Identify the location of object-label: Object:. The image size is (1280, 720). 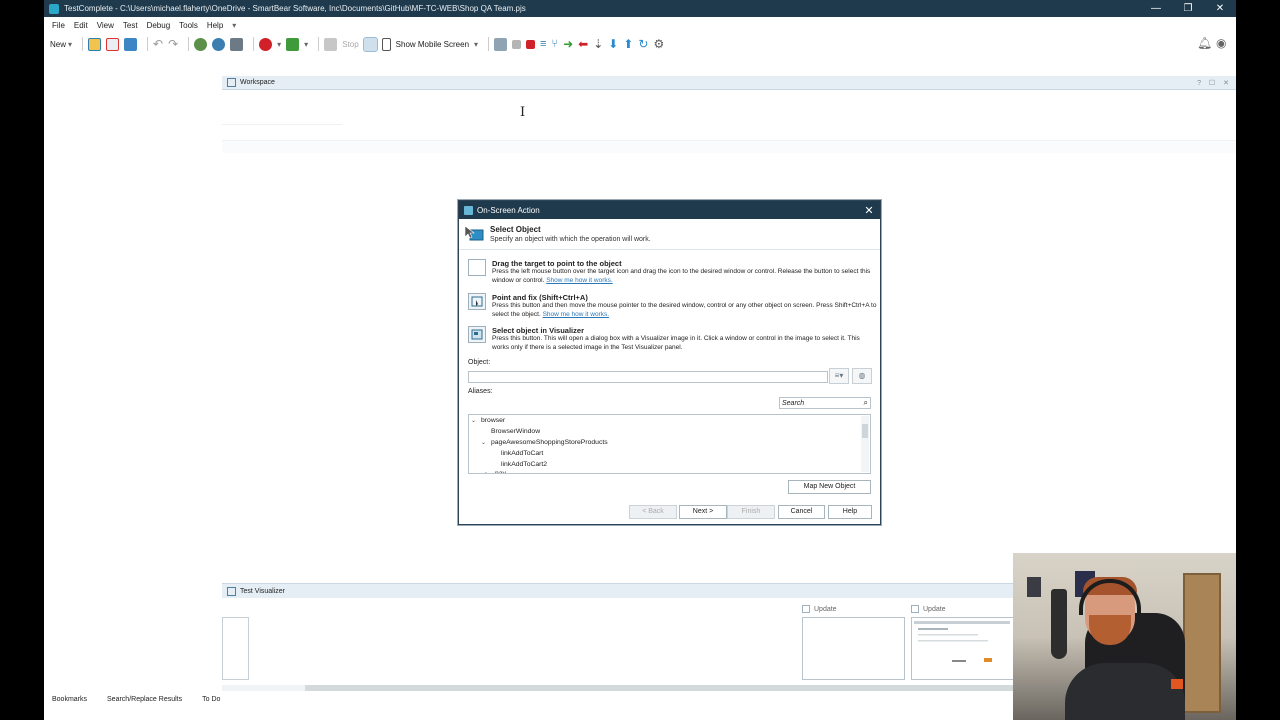
(479, 362).